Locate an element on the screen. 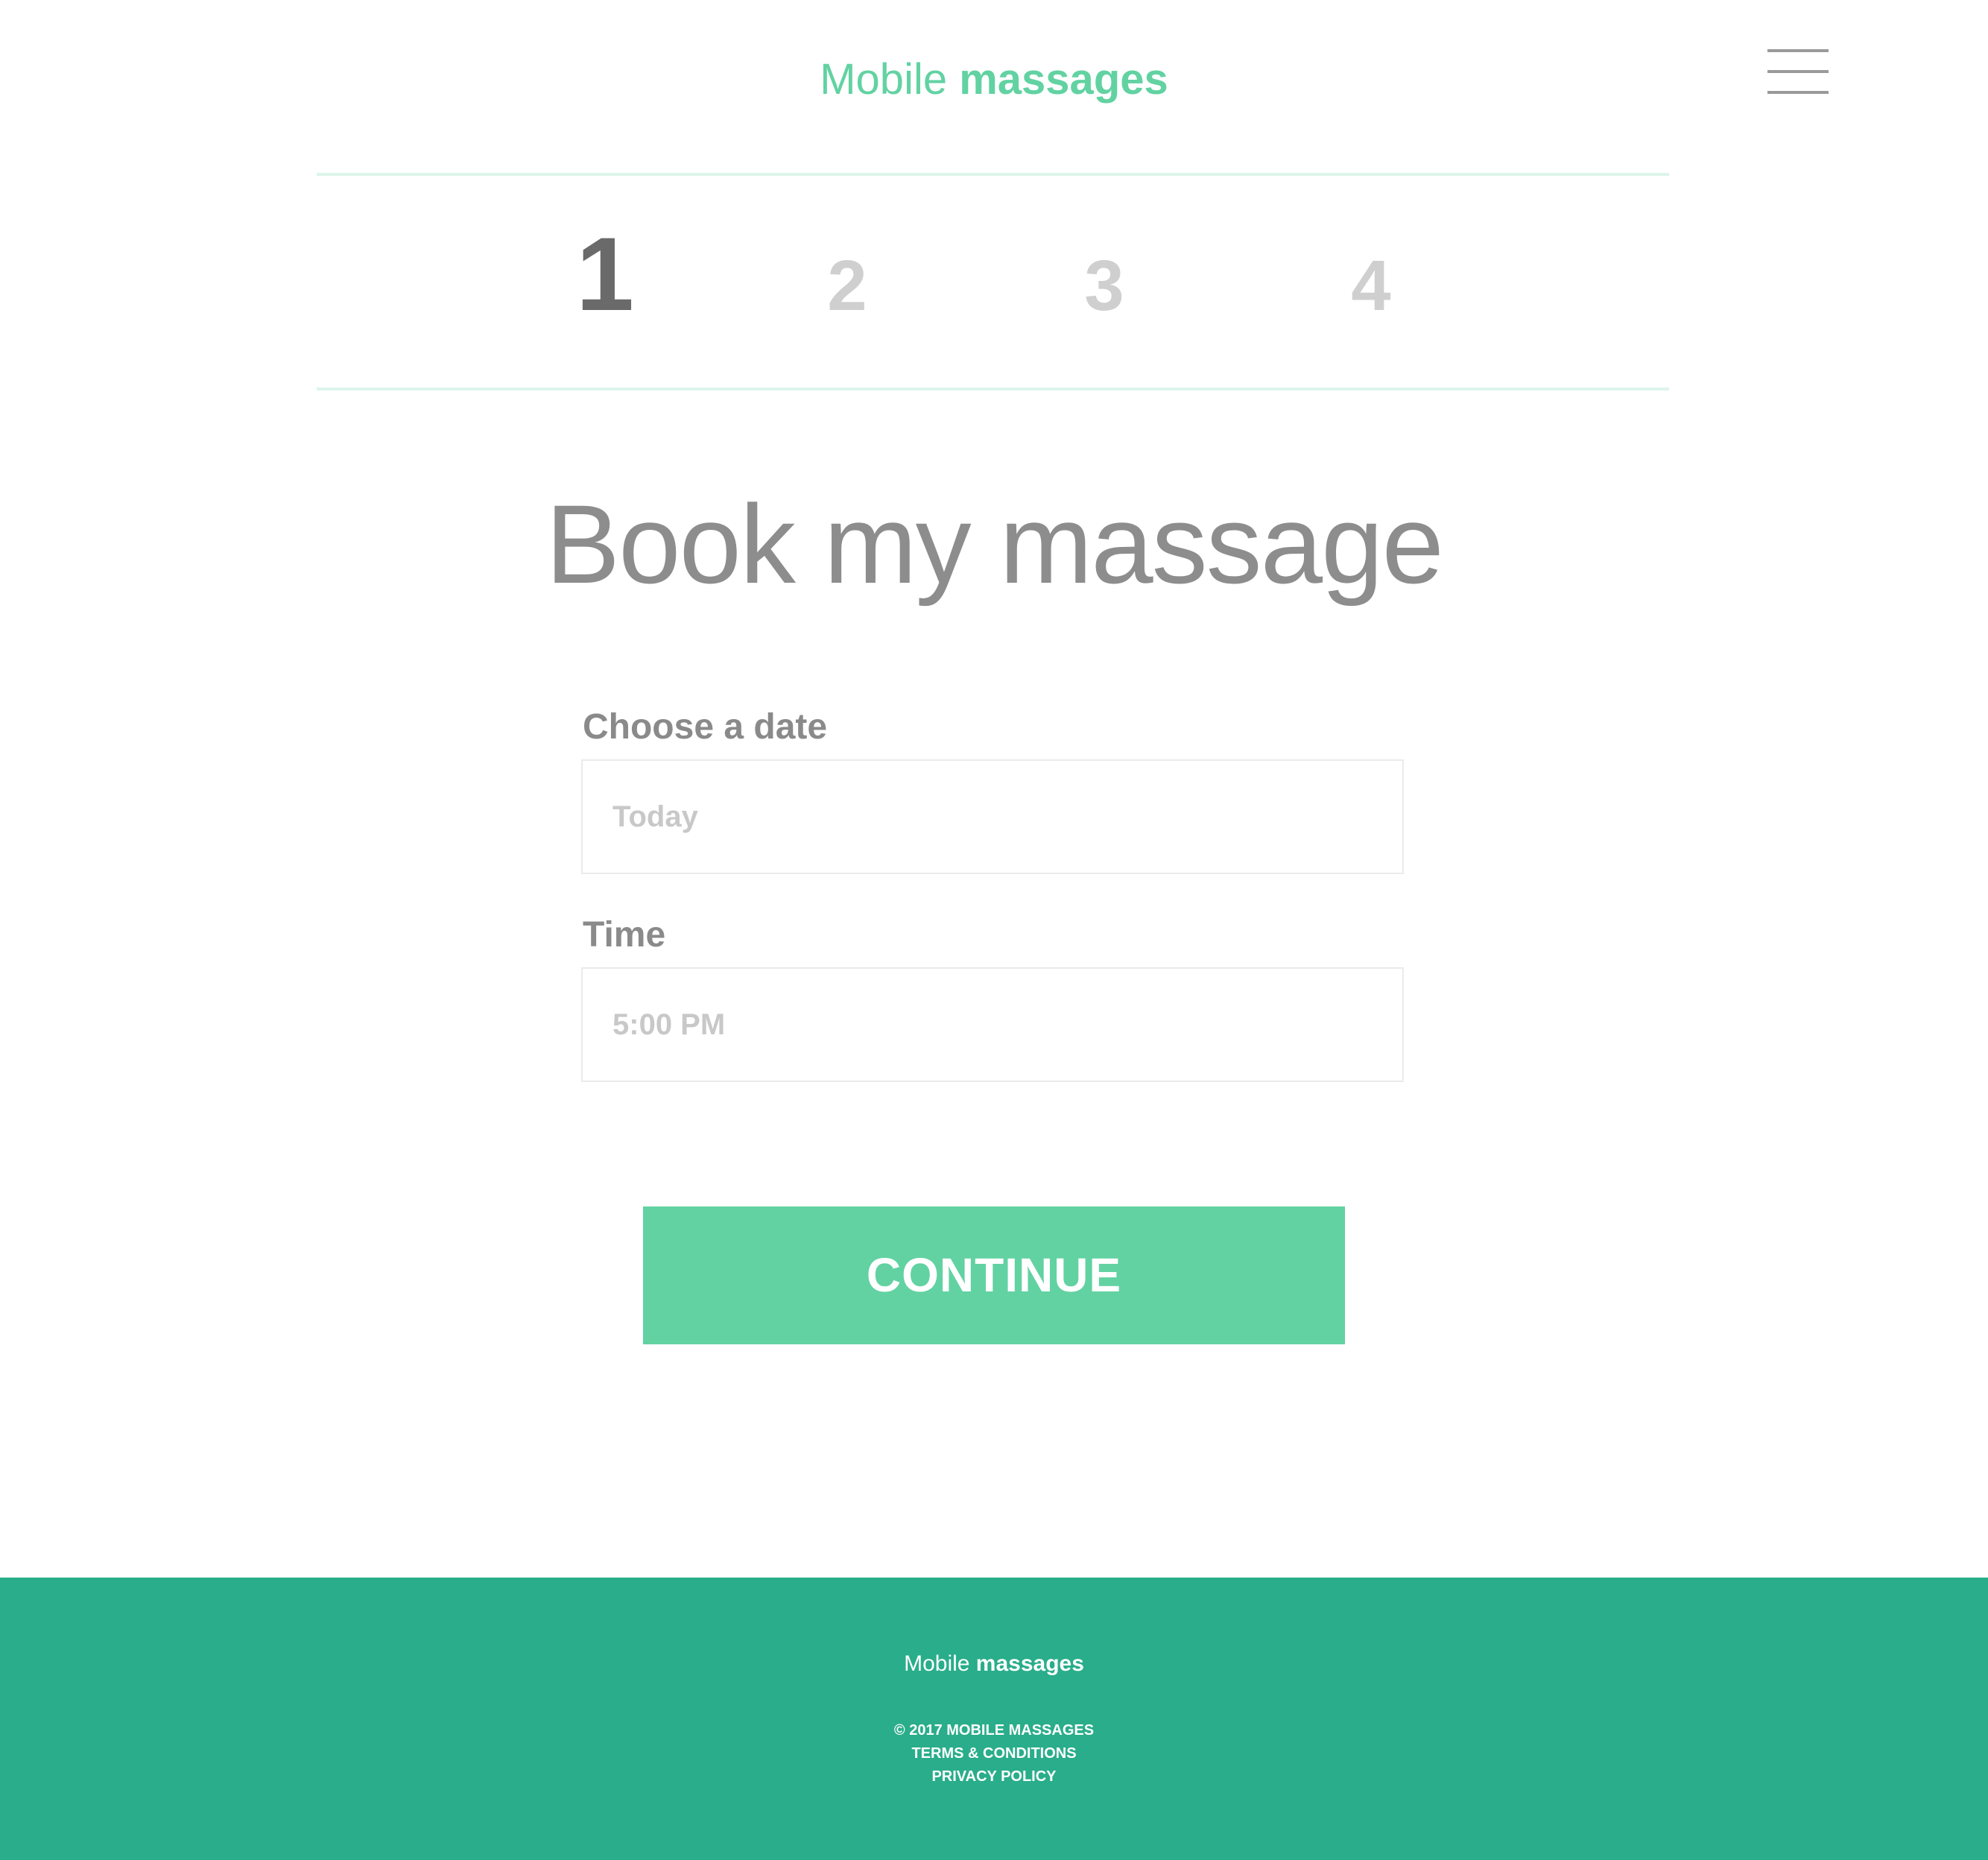 This screenshot has width=1988, height=1860. step-3: 3 is located at coordinates (1104, 286).